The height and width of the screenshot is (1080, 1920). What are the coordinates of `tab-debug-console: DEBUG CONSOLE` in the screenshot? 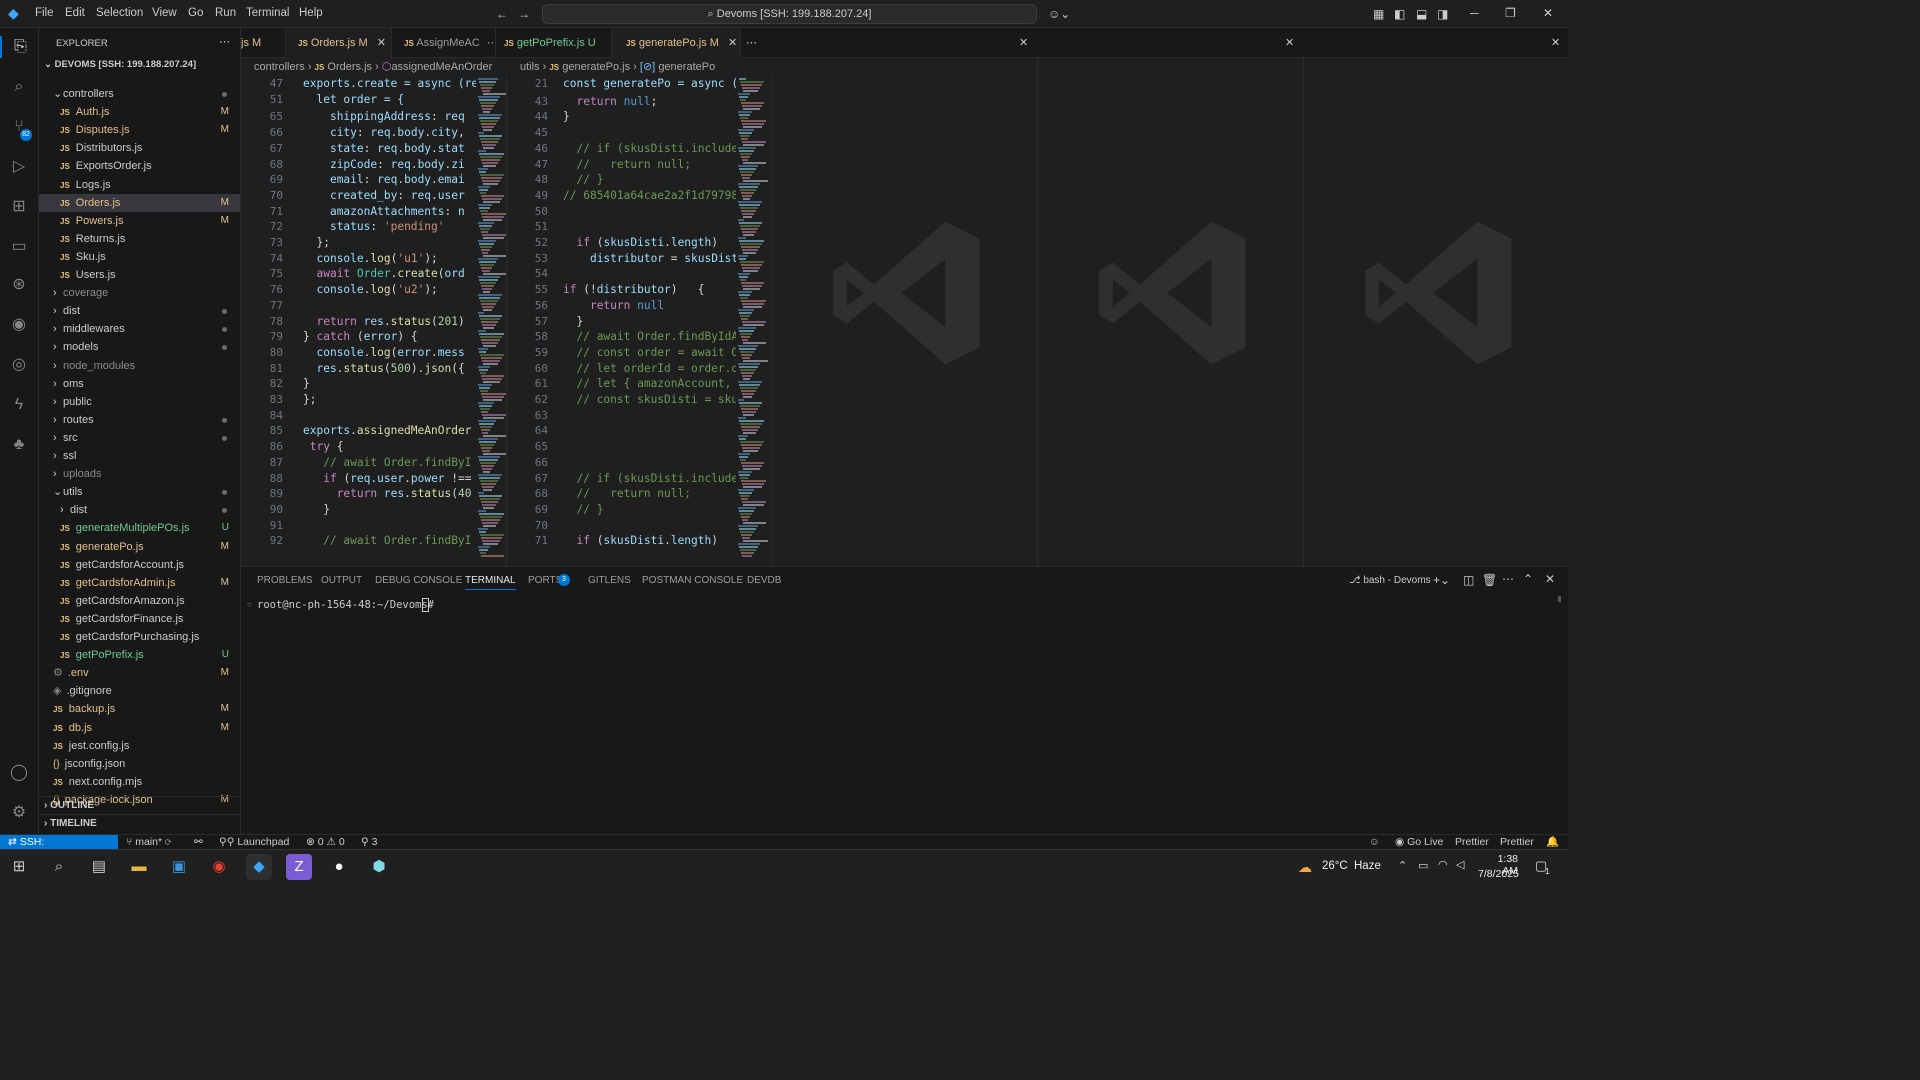 It's located at (418, 580).